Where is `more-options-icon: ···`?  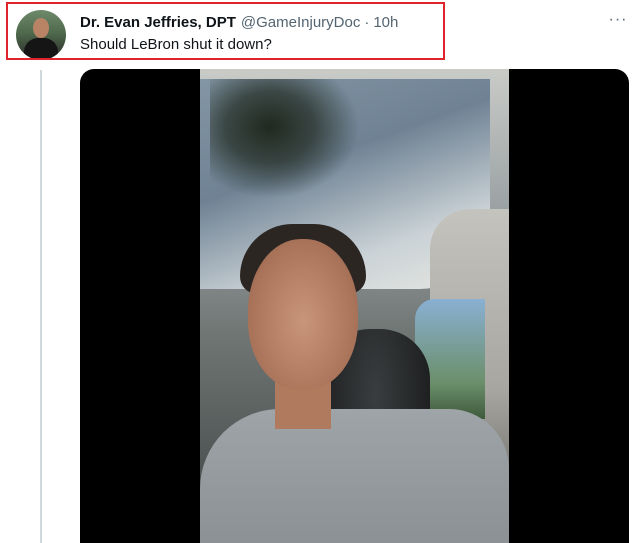 more-options-icon: ··· is located at coordinates (618, 20).